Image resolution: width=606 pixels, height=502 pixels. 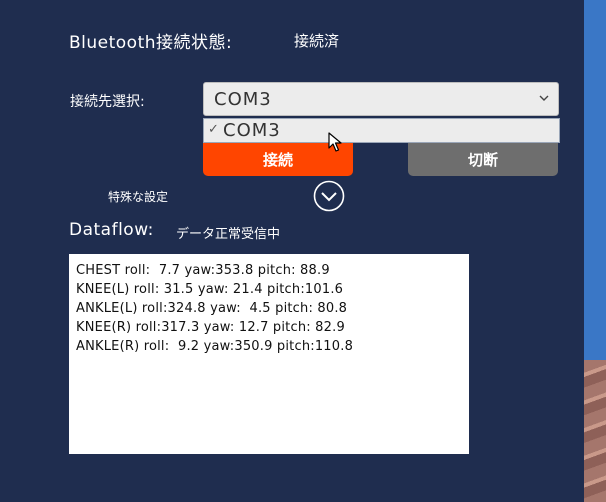 What do you see at coordinates (595, 431) in the screenshot?
I see `background-terrain` at bounding box center [595, 431].